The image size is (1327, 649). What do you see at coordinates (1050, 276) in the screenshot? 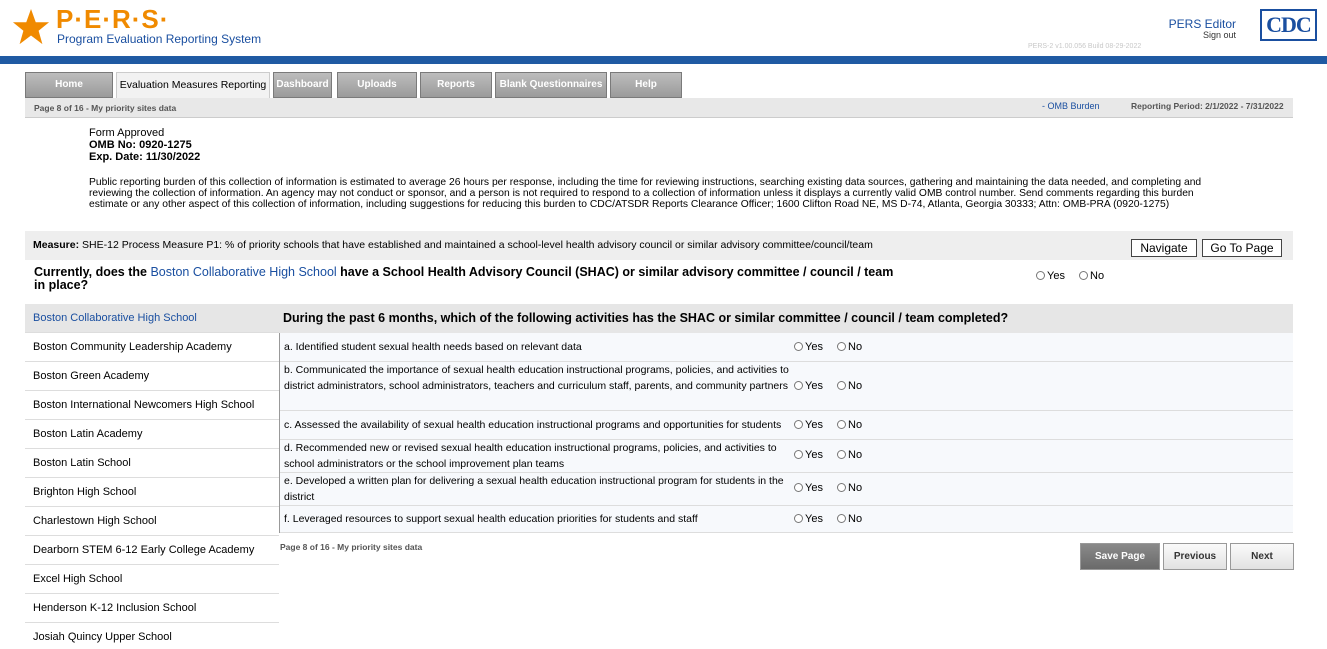
I see `question-yes-option: Yes` at bounding box center [1050, 276].